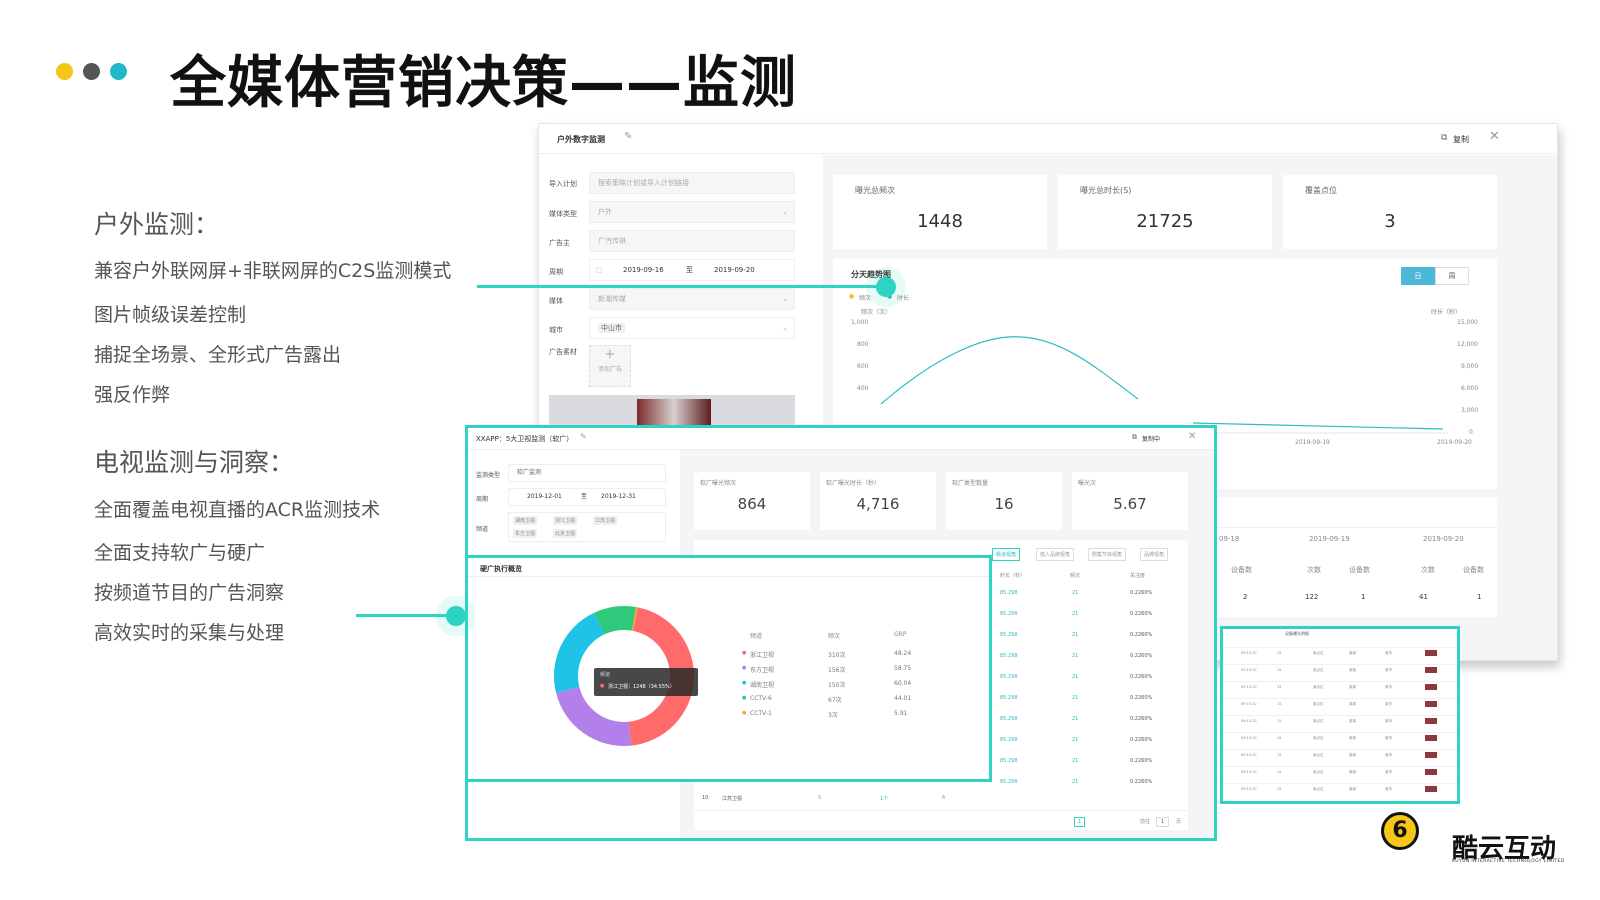 The width and height of the screenshot is (1600, 900). What do you see at coordinates (674, 412) in the screenshot?
I see `car-ad-image` at bounding box center [674, 412].